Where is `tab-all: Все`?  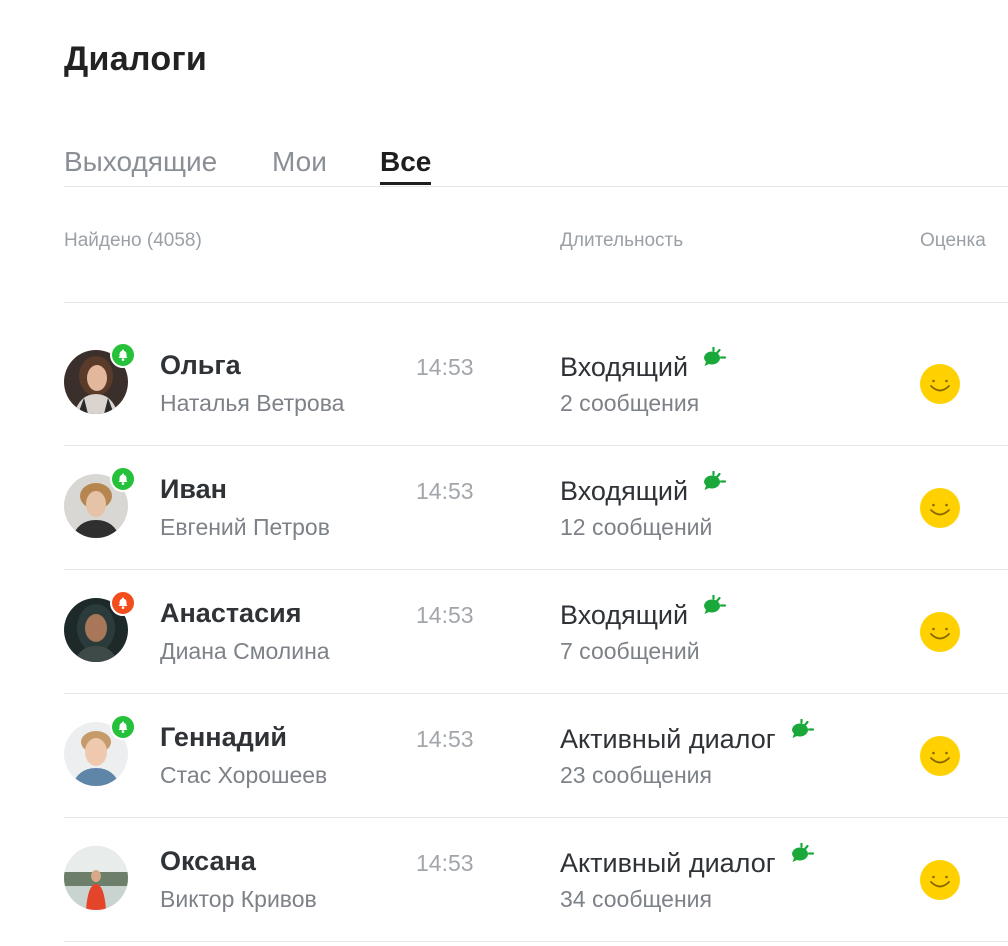
tab-all: Все is located at coordinates (406, 165).